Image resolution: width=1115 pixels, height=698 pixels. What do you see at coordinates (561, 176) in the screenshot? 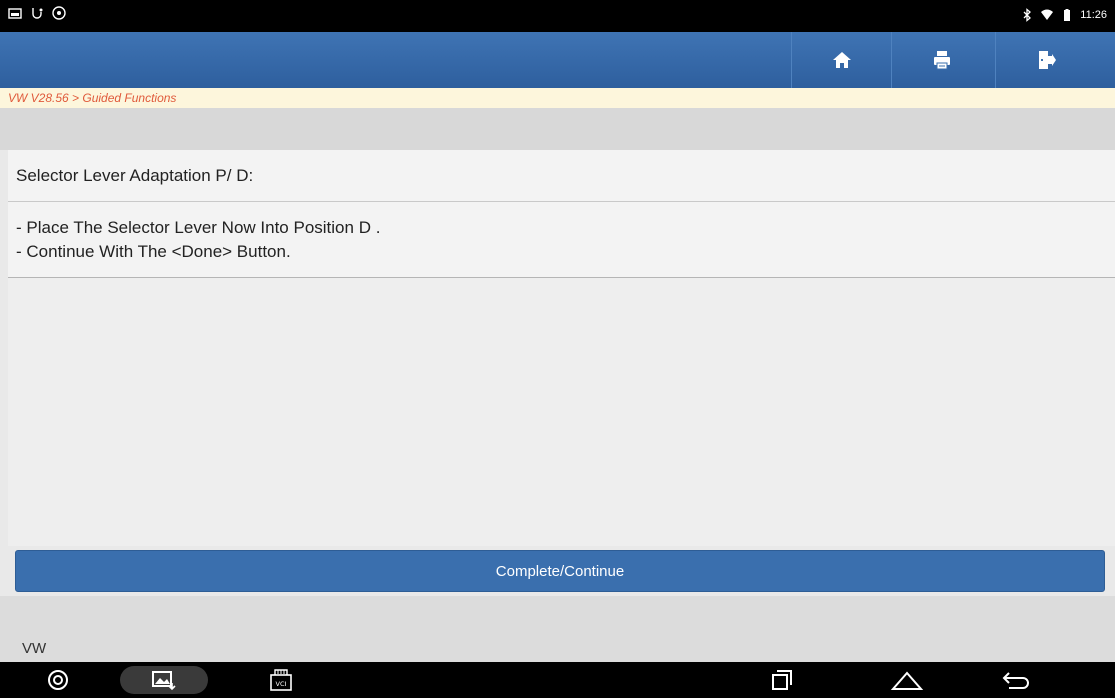
I see `function-title: Selector Lever Adaptation P/ D:` at bounding box center [561, 176].